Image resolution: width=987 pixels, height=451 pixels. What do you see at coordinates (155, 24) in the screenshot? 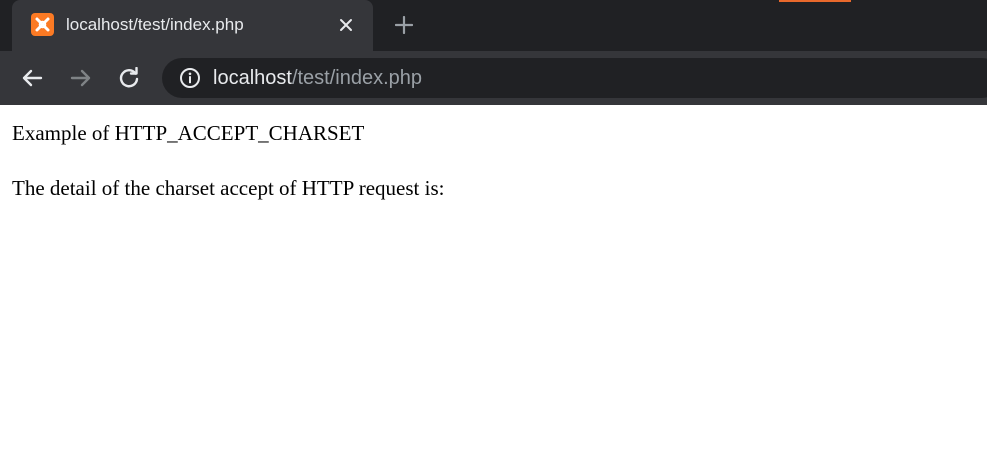
I see `tab-title: localhost/test/index.php` at bounding box center [155, 24].